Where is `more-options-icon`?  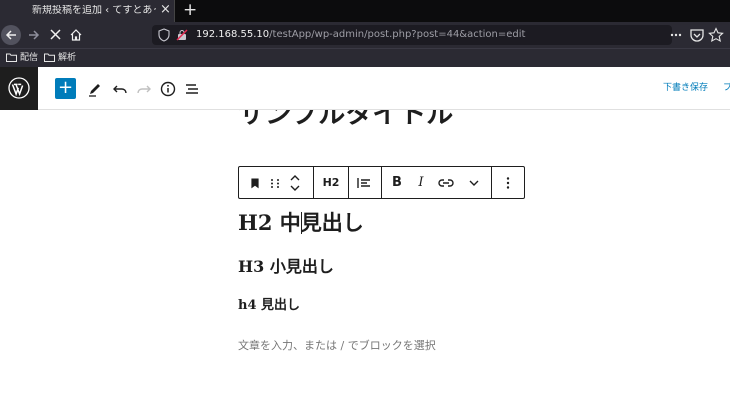 more-options-icon is located at coordinates (508, 183).